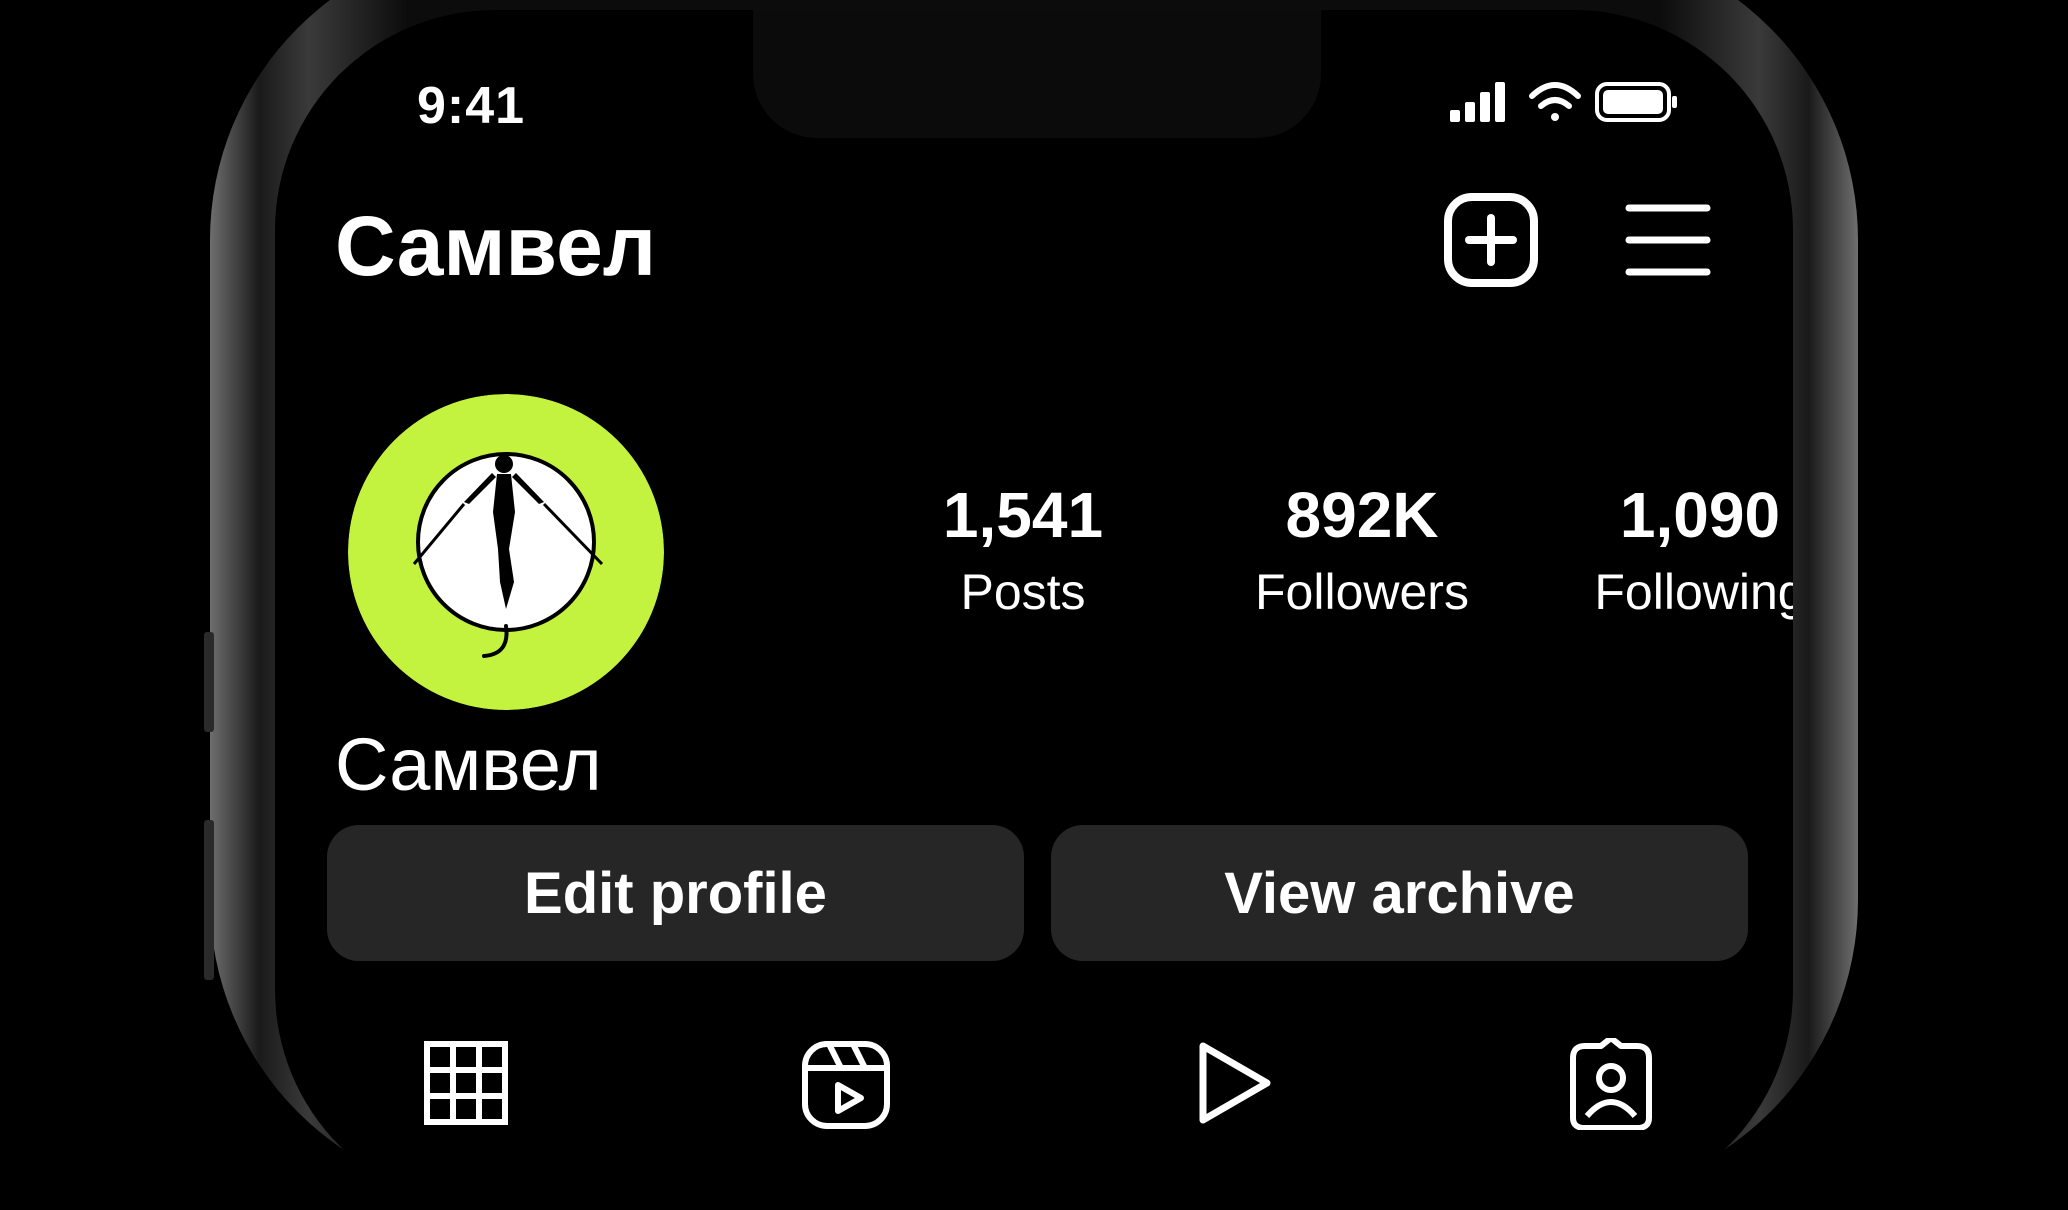 The width and height of the screenshot is (2068, 1210). I want to click on status-time: 9:41, so click(471, 106).